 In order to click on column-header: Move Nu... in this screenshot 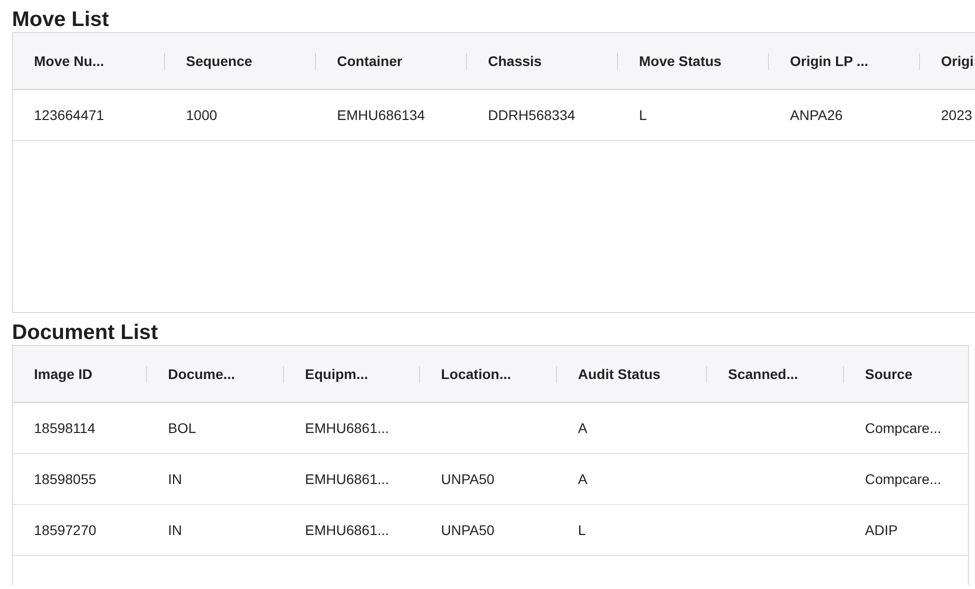, I will do `click(58, 61)`.